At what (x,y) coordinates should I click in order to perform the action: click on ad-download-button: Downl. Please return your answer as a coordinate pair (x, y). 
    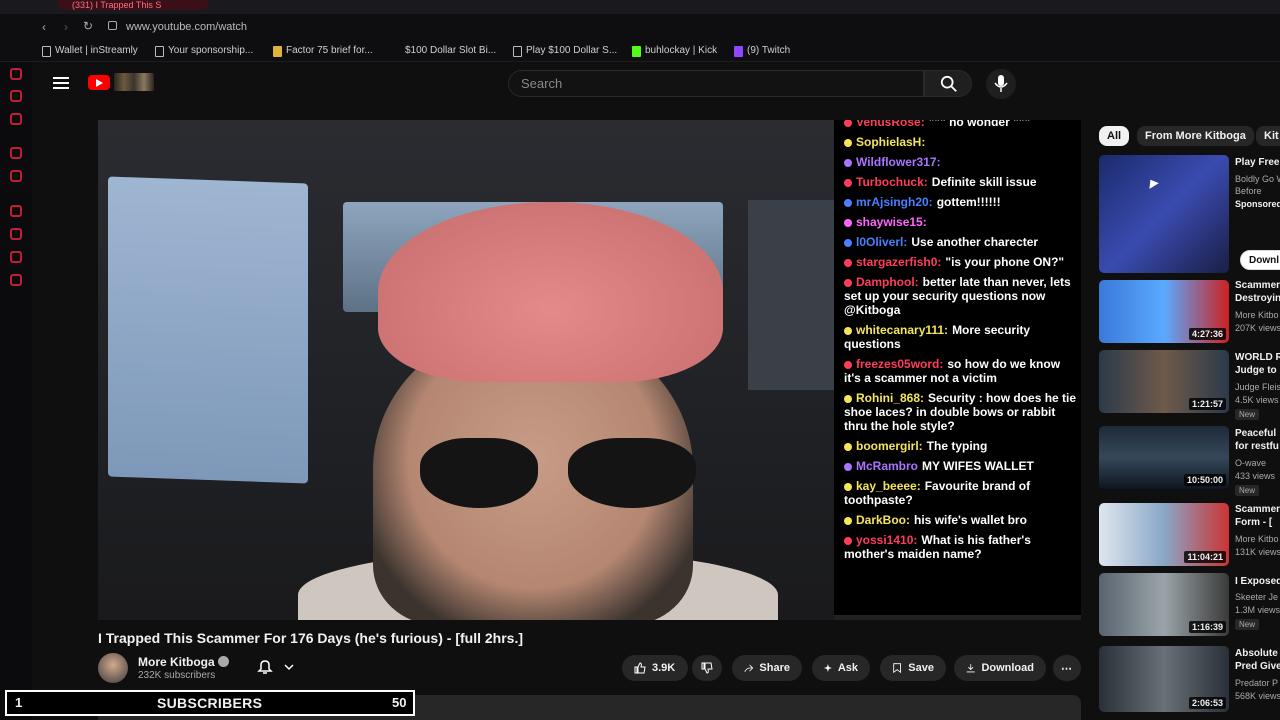
    Looking at the image, I should click on (1260, 260).